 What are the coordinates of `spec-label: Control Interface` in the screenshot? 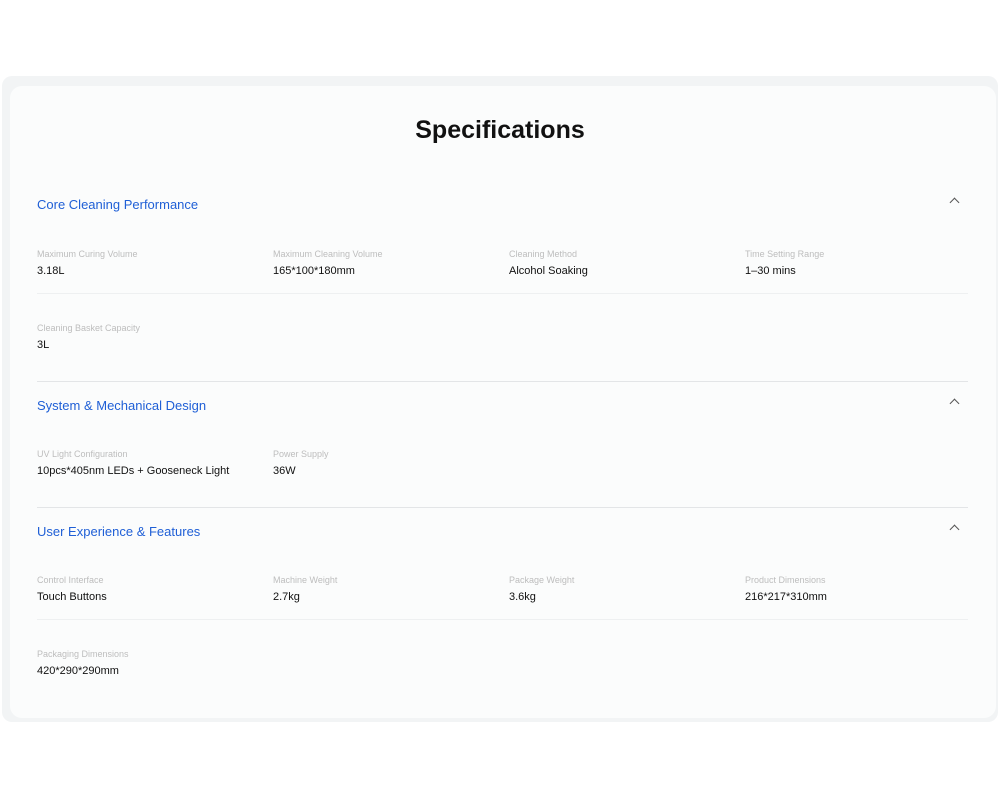 It's located at (70, 580).